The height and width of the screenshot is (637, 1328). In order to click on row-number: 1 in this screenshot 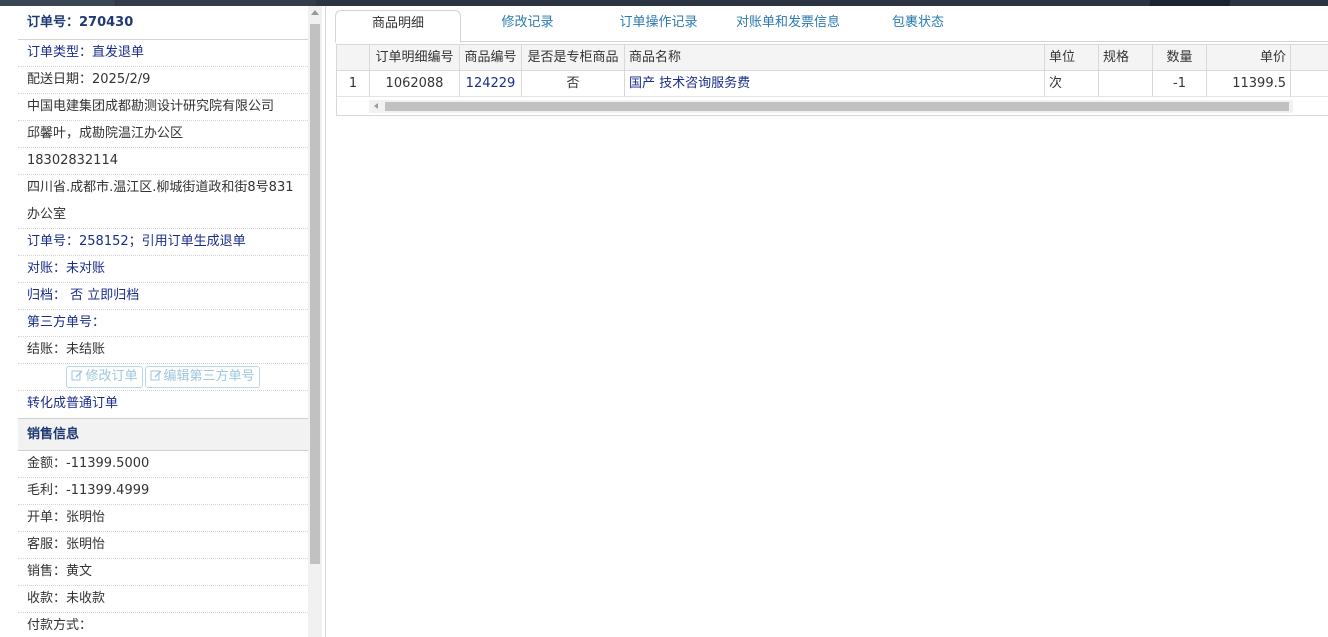, I will do `click(353, 84)`.